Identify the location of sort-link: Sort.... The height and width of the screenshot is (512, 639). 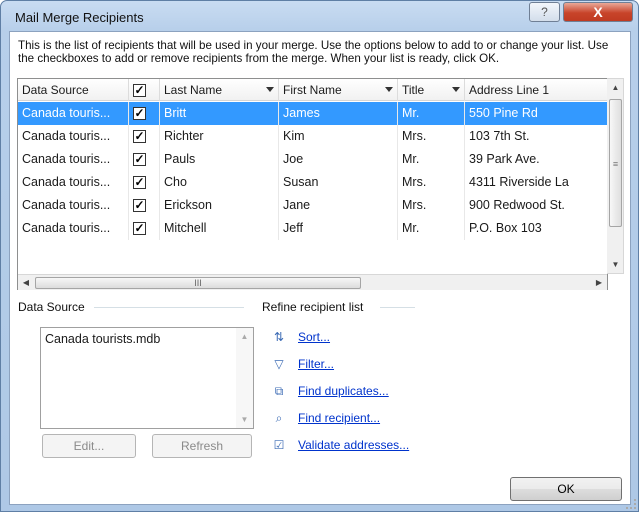
(314, 337).